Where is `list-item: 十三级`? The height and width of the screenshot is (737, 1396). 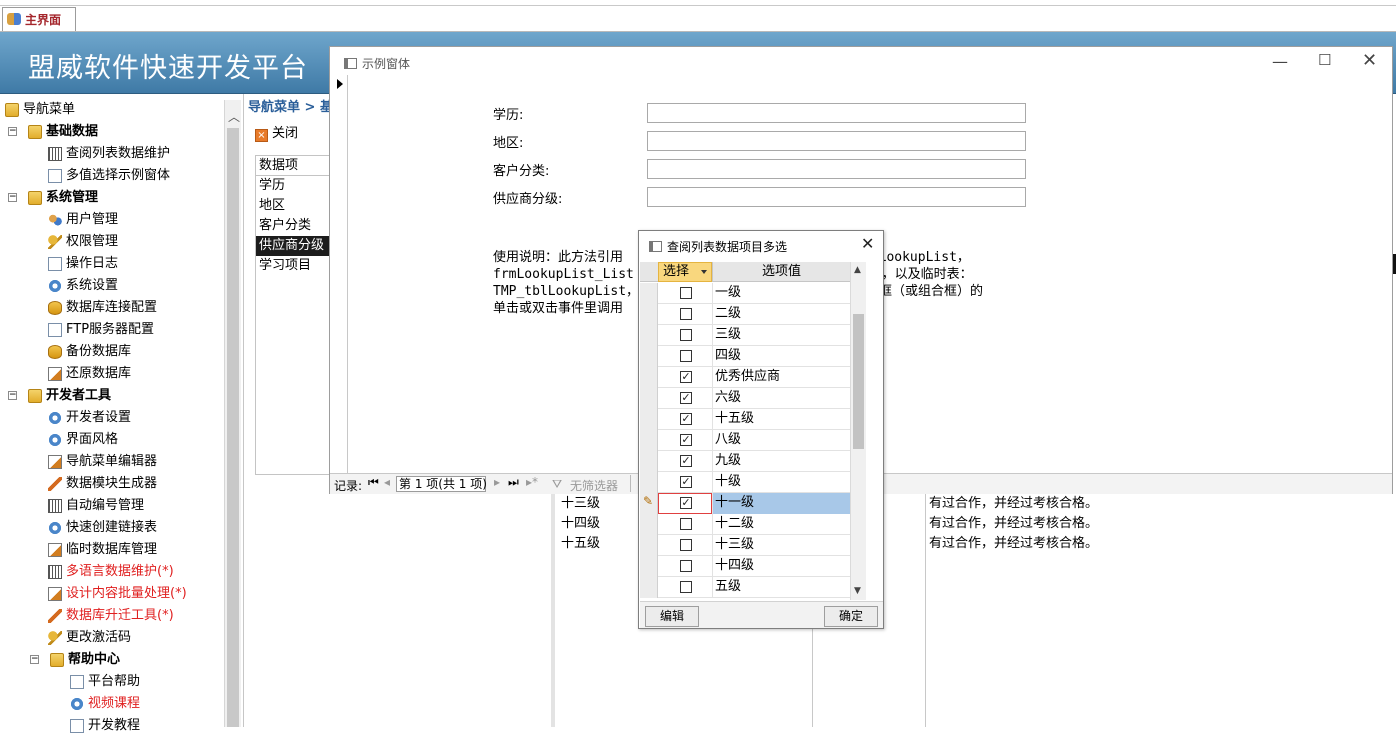
list-item: 十三级 is located at coordinates (745, 545).